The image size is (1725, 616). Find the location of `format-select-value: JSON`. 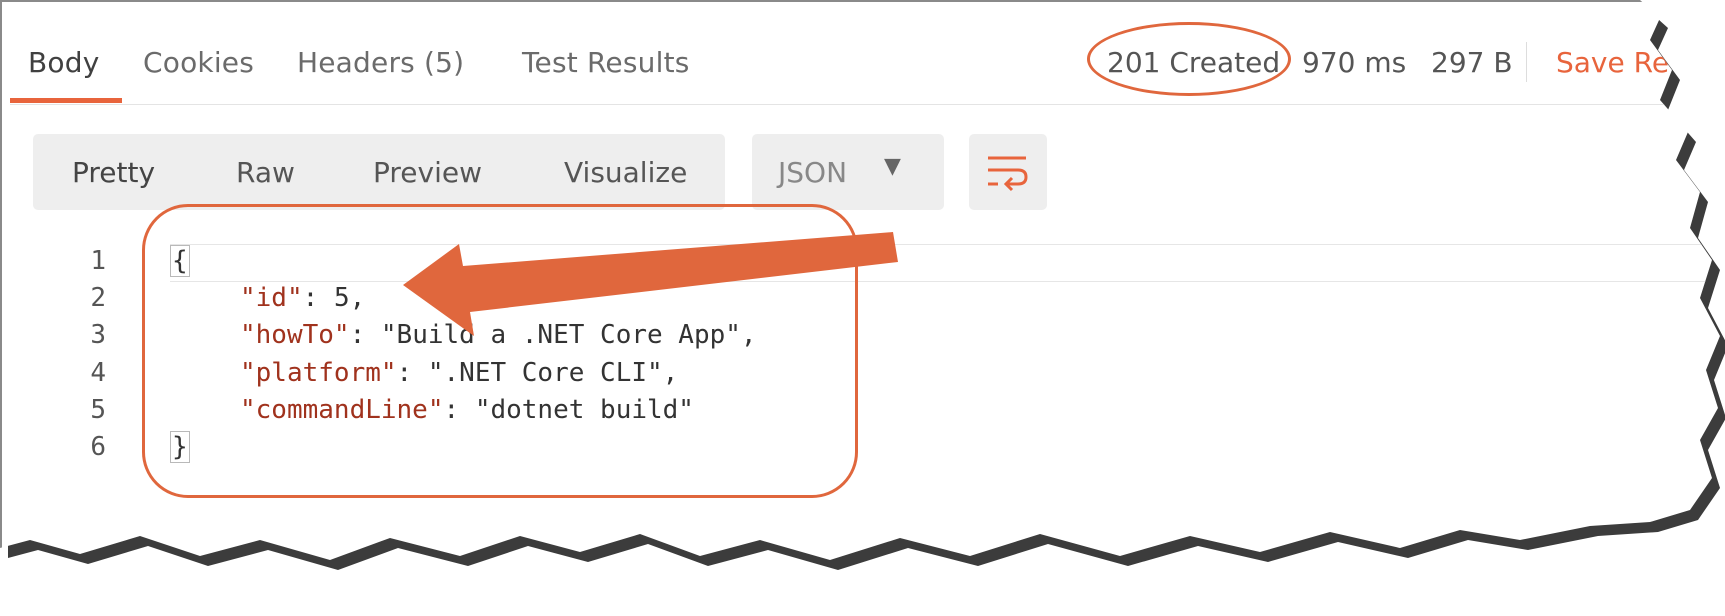

format-select-value: JSON is located at coordinates (813, 172).